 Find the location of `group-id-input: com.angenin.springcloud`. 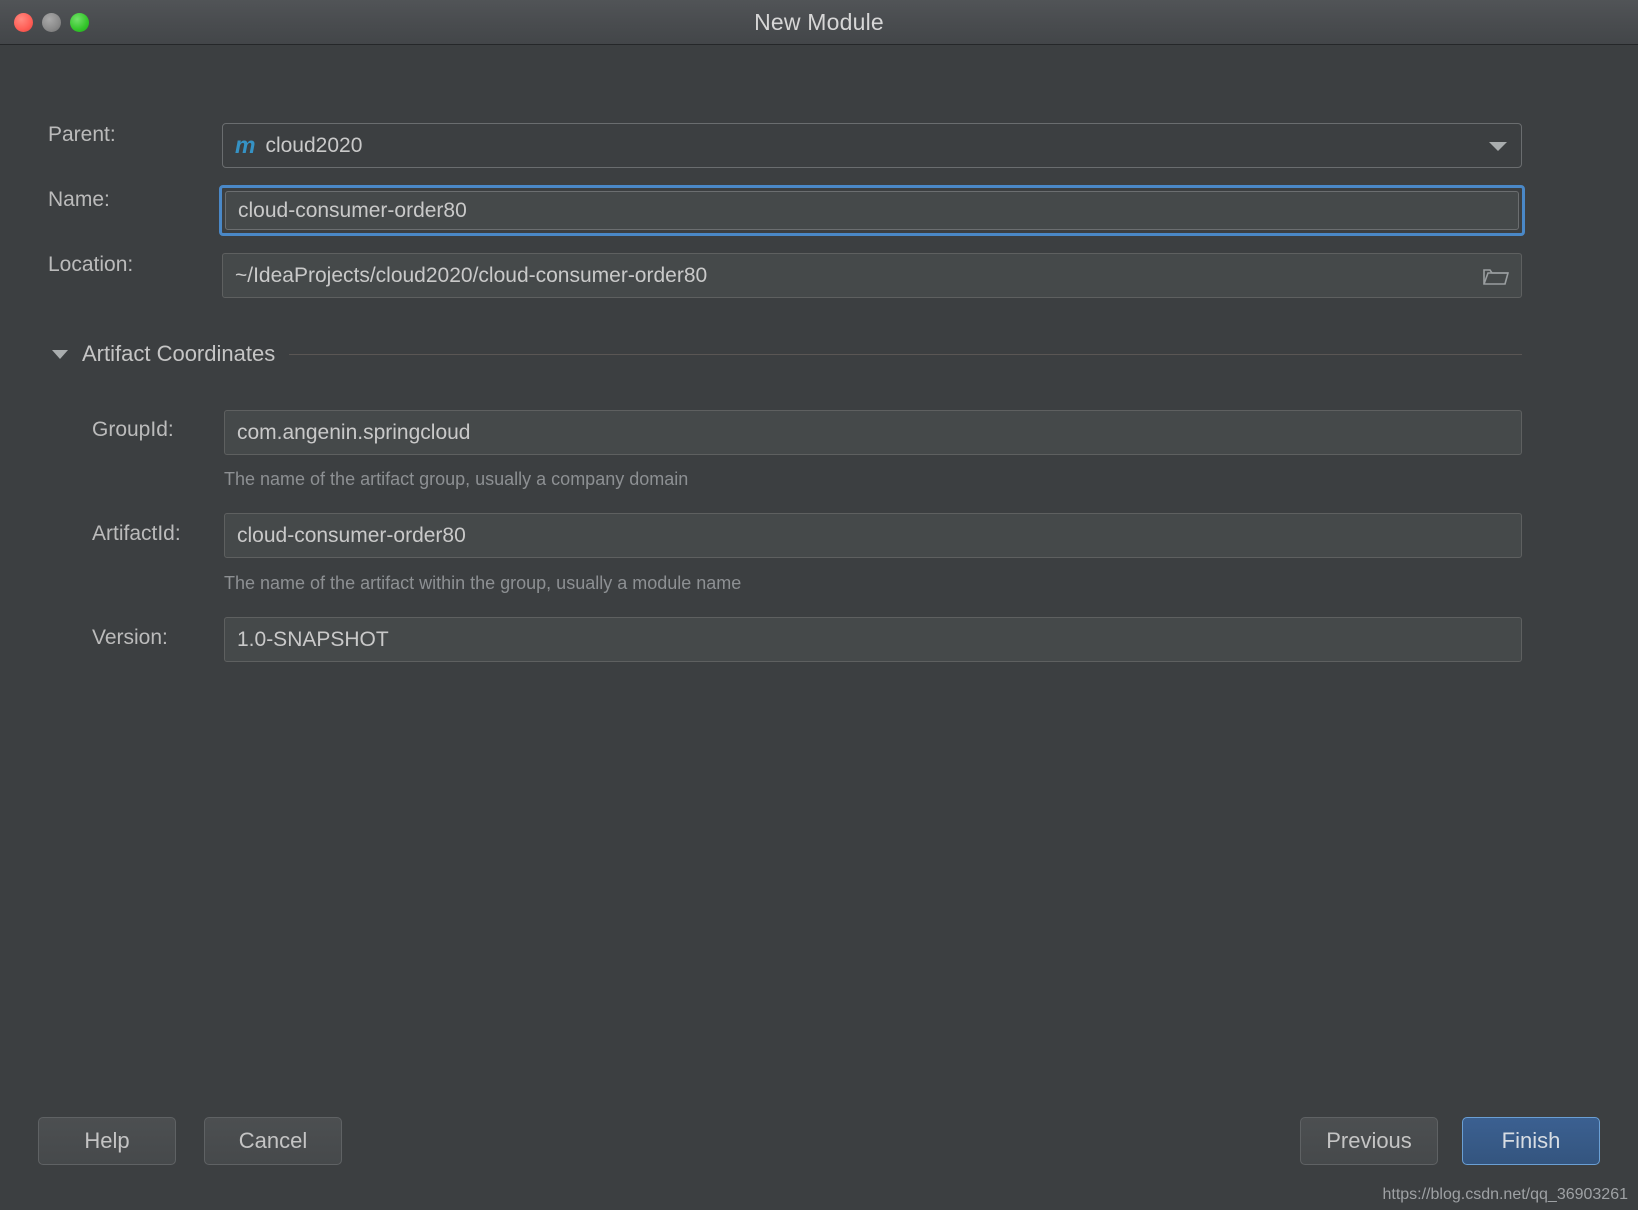

group-id-input: com.angenin.springcloud is located at coordinates (873, 432).